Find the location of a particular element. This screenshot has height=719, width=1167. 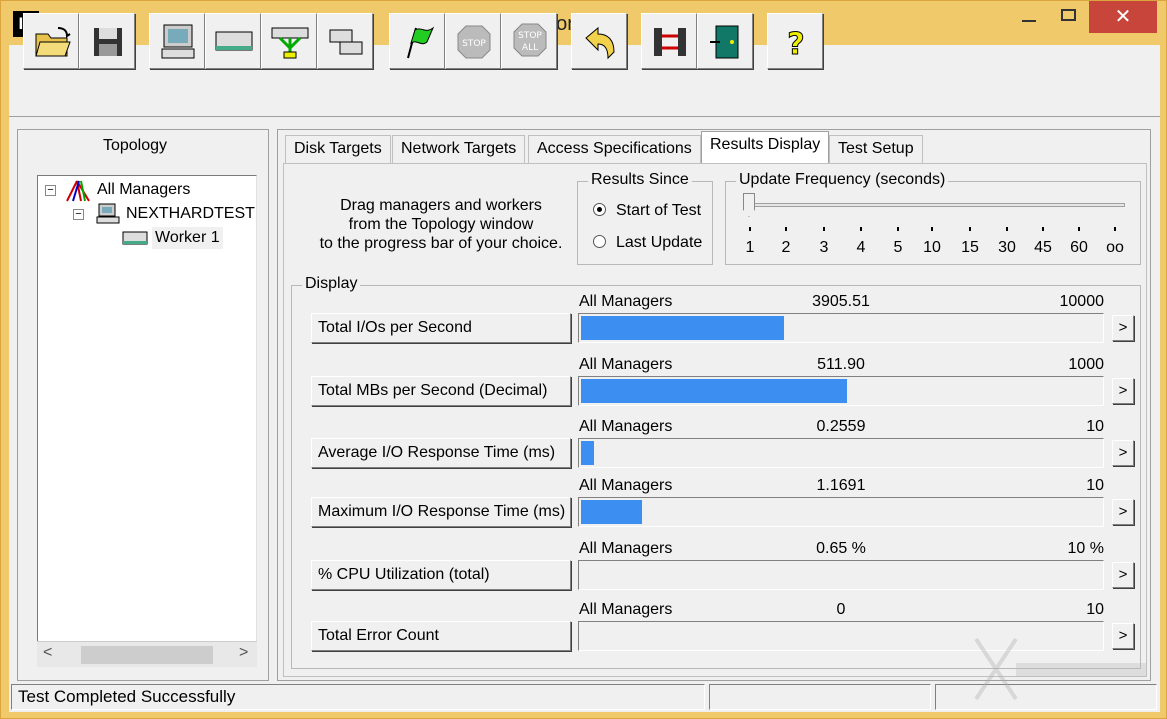

close-icon: ✕ is located at coordinates (1123, 17).